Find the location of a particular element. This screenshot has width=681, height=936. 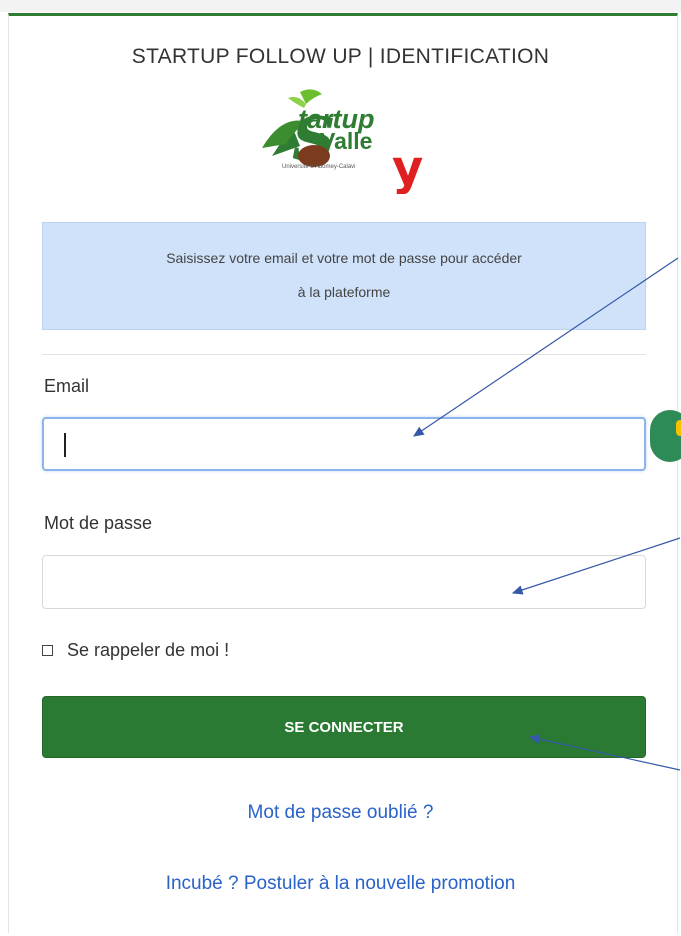

annotation-arrow-password is located at coordinates (596, 566).